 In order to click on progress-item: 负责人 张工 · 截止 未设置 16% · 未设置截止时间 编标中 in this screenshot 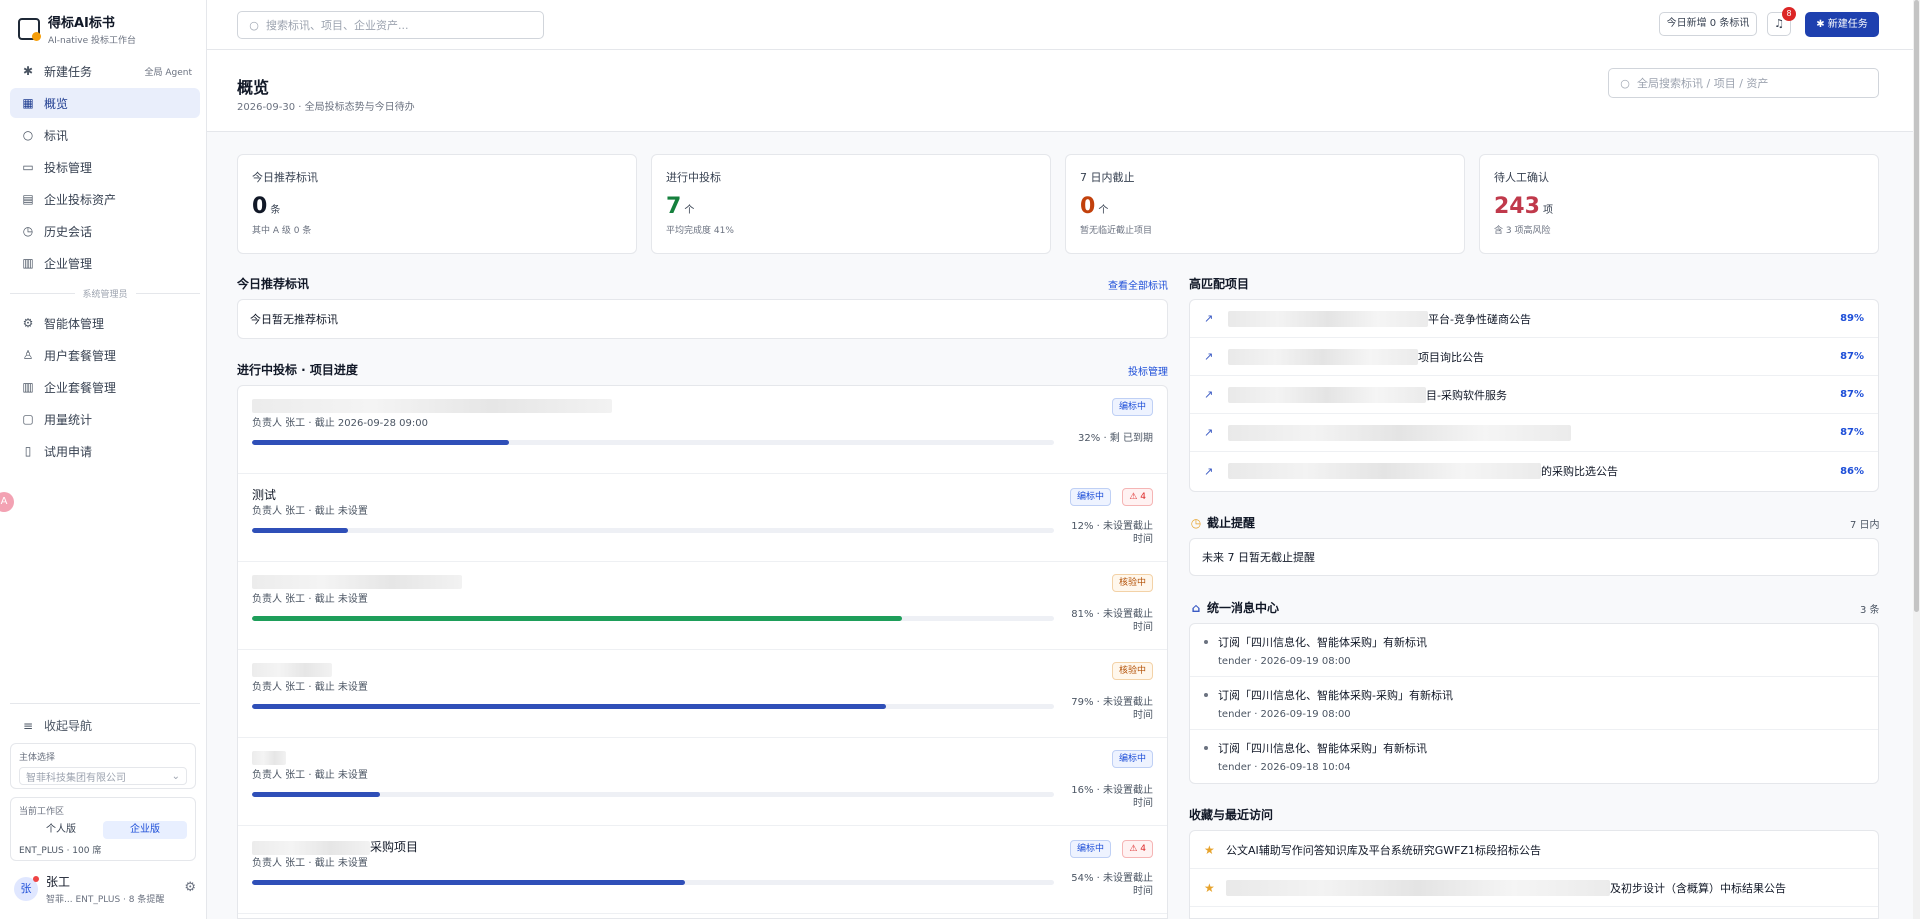, I will do `click(702, 782)`.